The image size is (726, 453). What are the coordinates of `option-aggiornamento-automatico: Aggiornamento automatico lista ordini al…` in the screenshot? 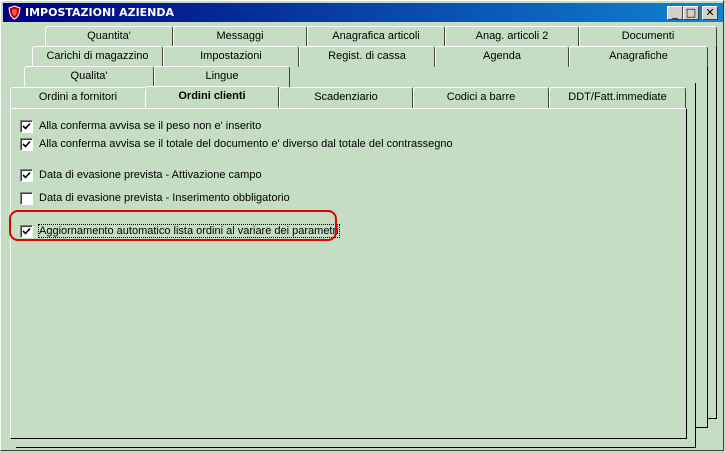 It's located at (180, 231).